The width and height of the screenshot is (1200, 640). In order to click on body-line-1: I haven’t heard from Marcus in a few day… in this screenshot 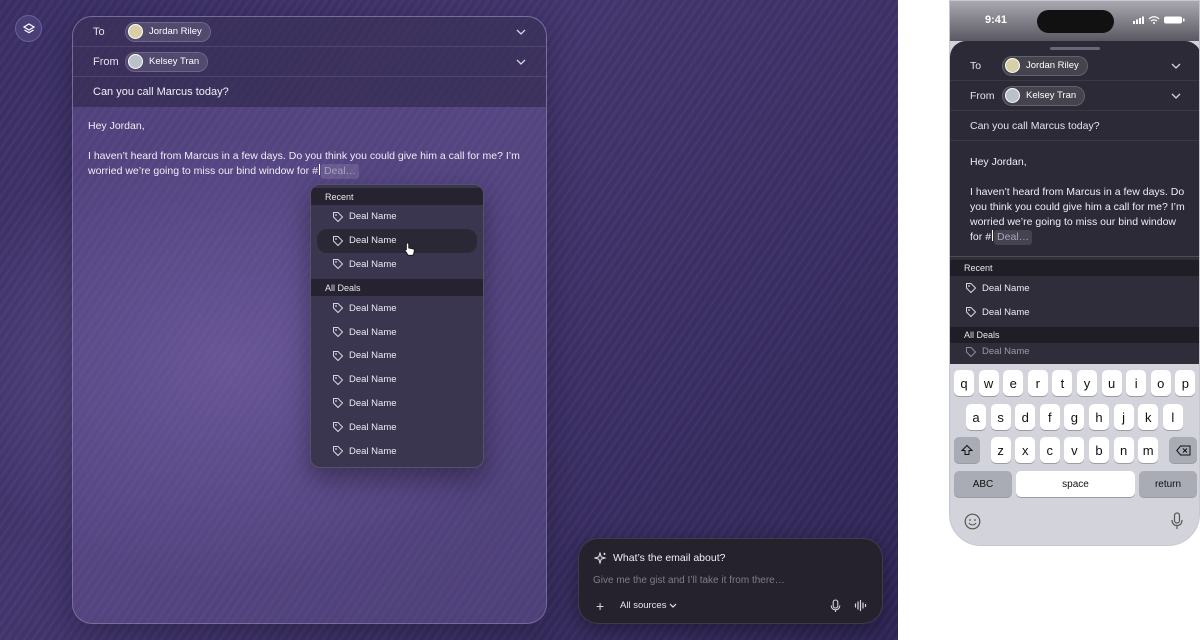, I will do `click(304, 156)`.